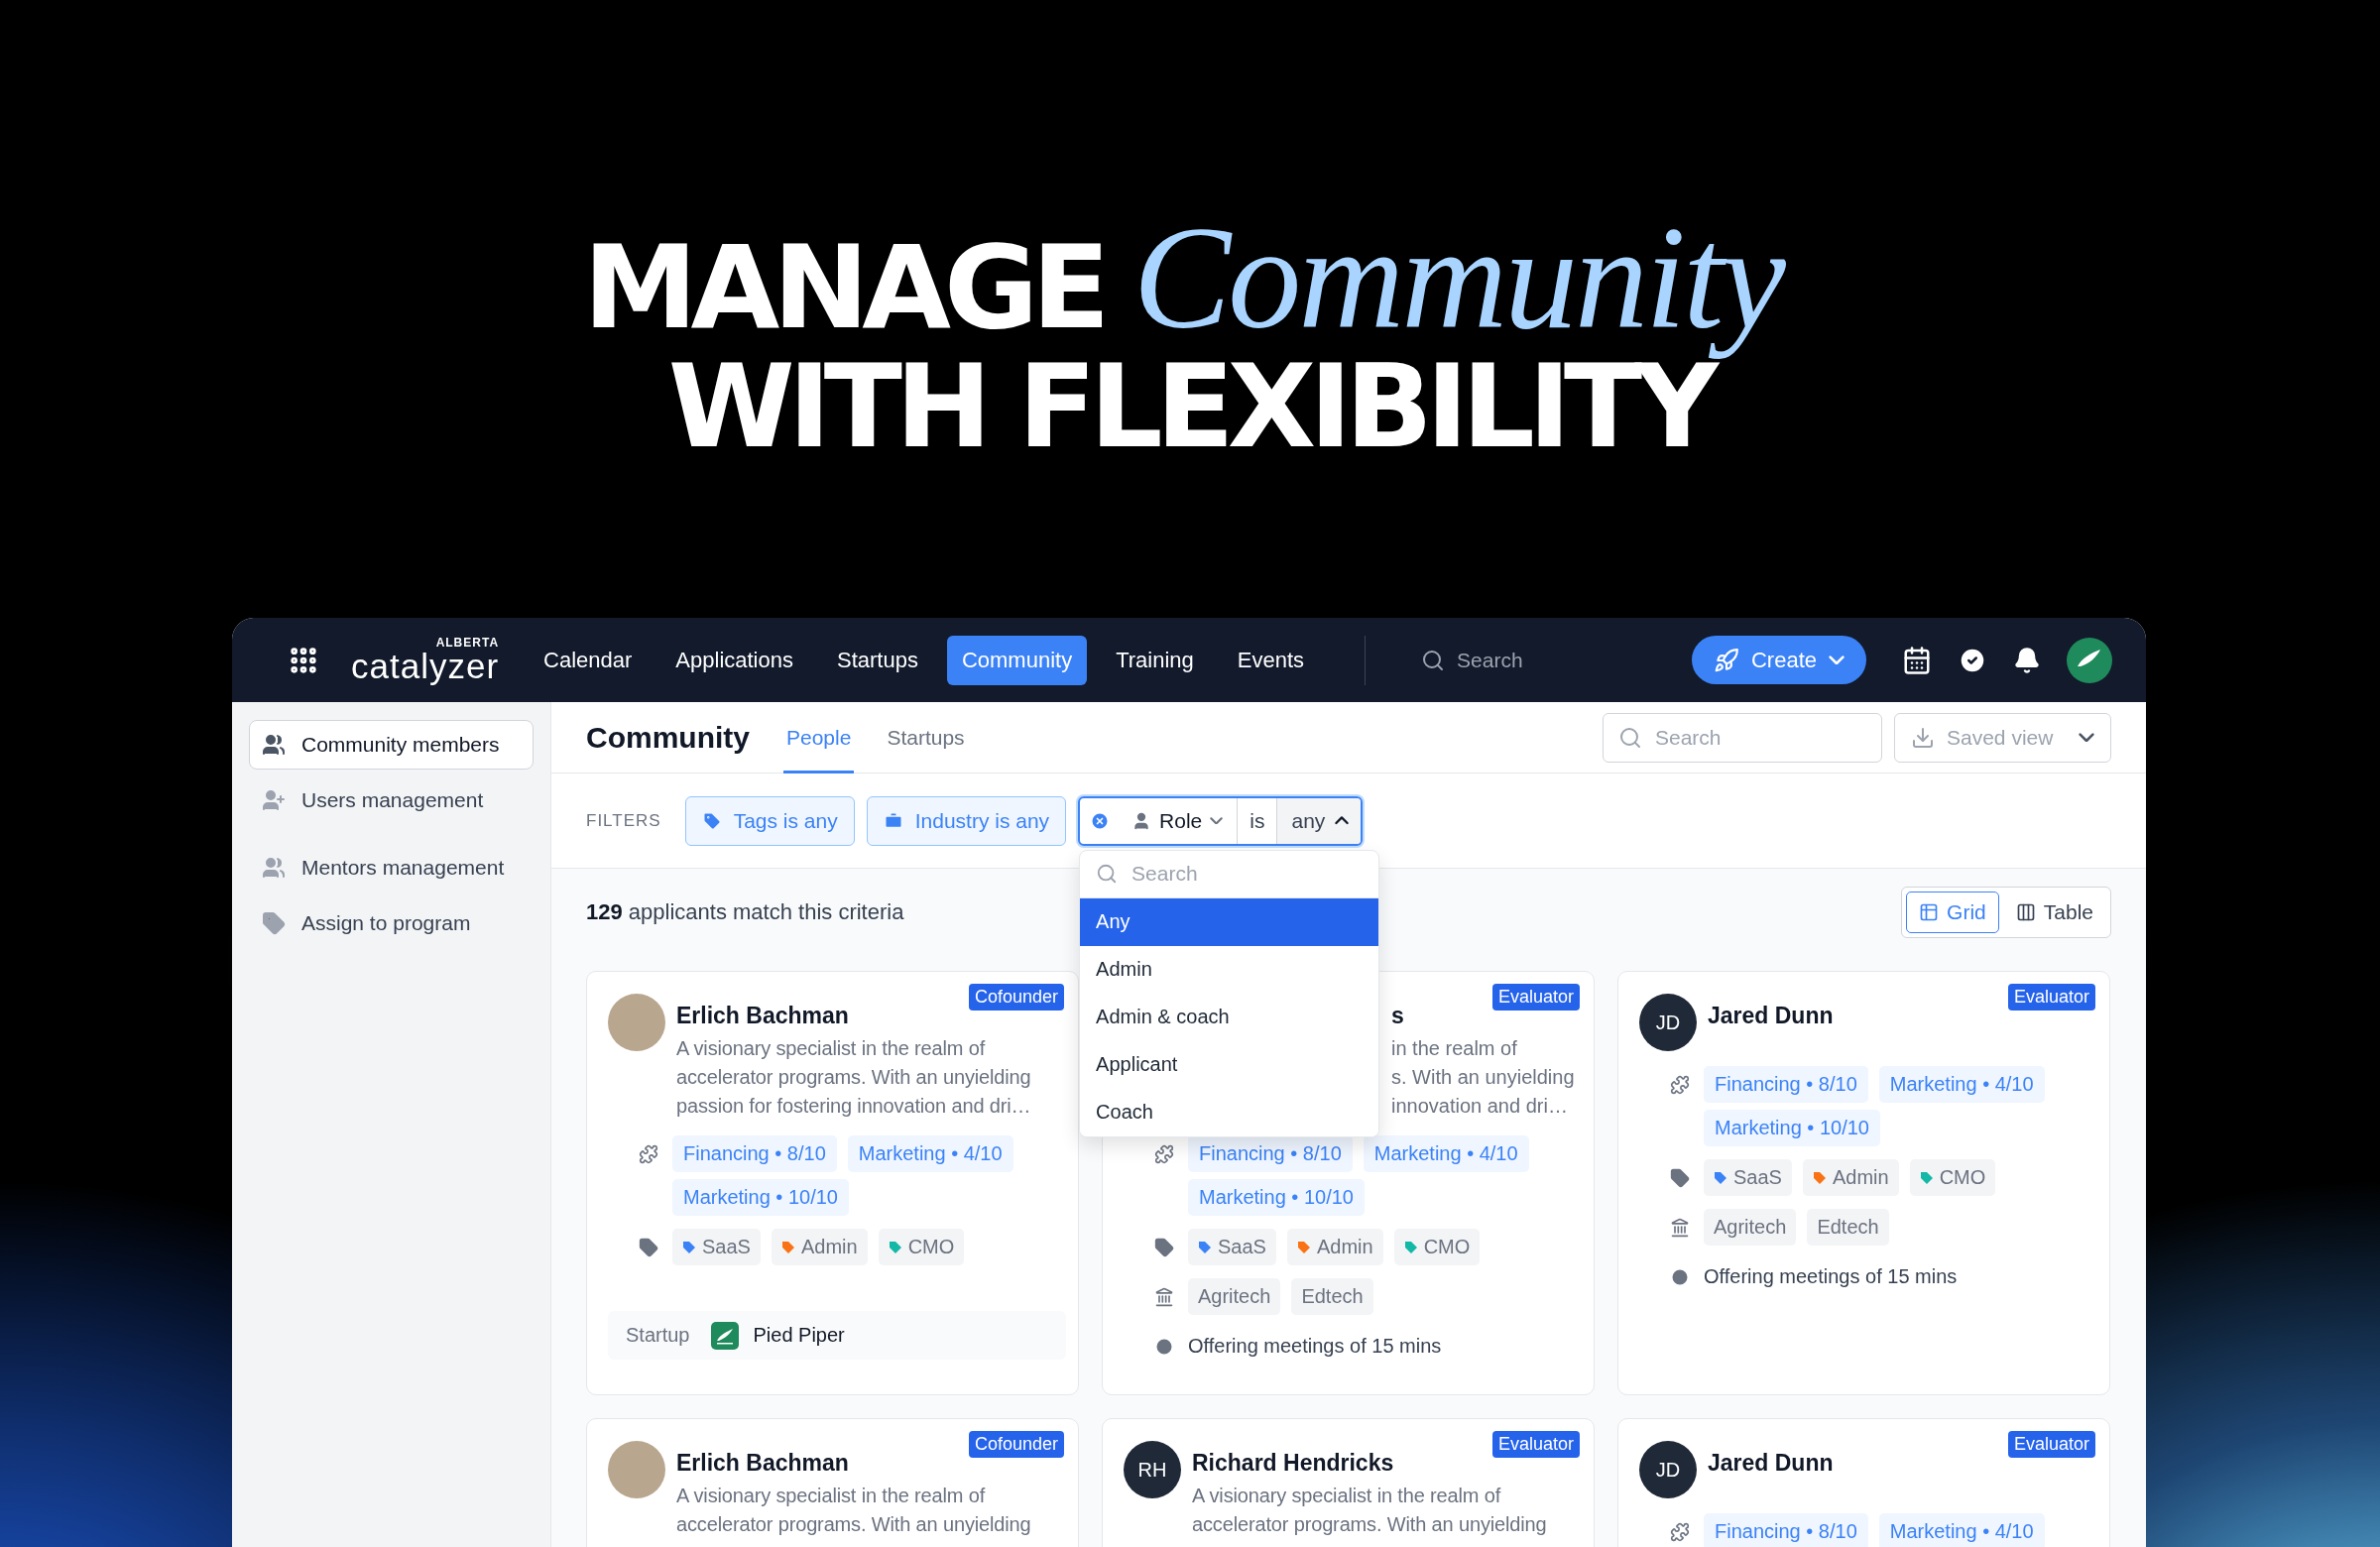  What do you see at coordinates (1229, 1112) in the screenshot?
I see `dropdown-option: Coach` at bounding box center [1229, 1112].